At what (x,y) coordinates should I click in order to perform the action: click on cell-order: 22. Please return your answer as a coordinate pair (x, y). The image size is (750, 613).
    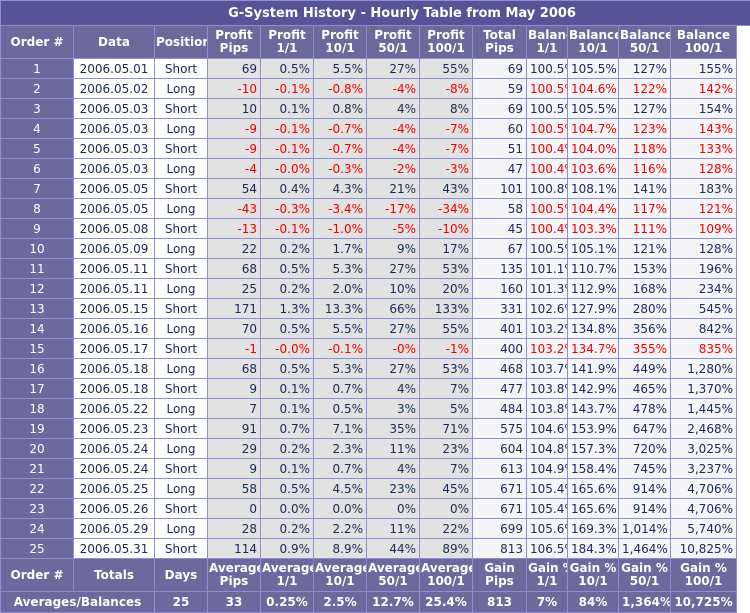
    Looking at the image, I should click on (37, 489).